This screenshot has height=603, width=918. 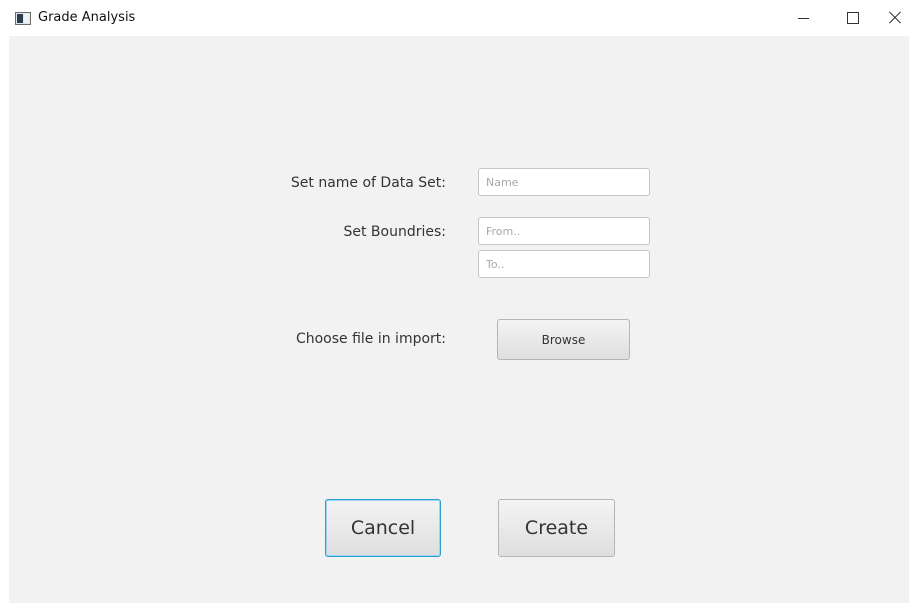 What do you see at coordinates (383, 528) in the screenshot?
I see `cancel-button: Cancel` at bounding box center [383, 528].